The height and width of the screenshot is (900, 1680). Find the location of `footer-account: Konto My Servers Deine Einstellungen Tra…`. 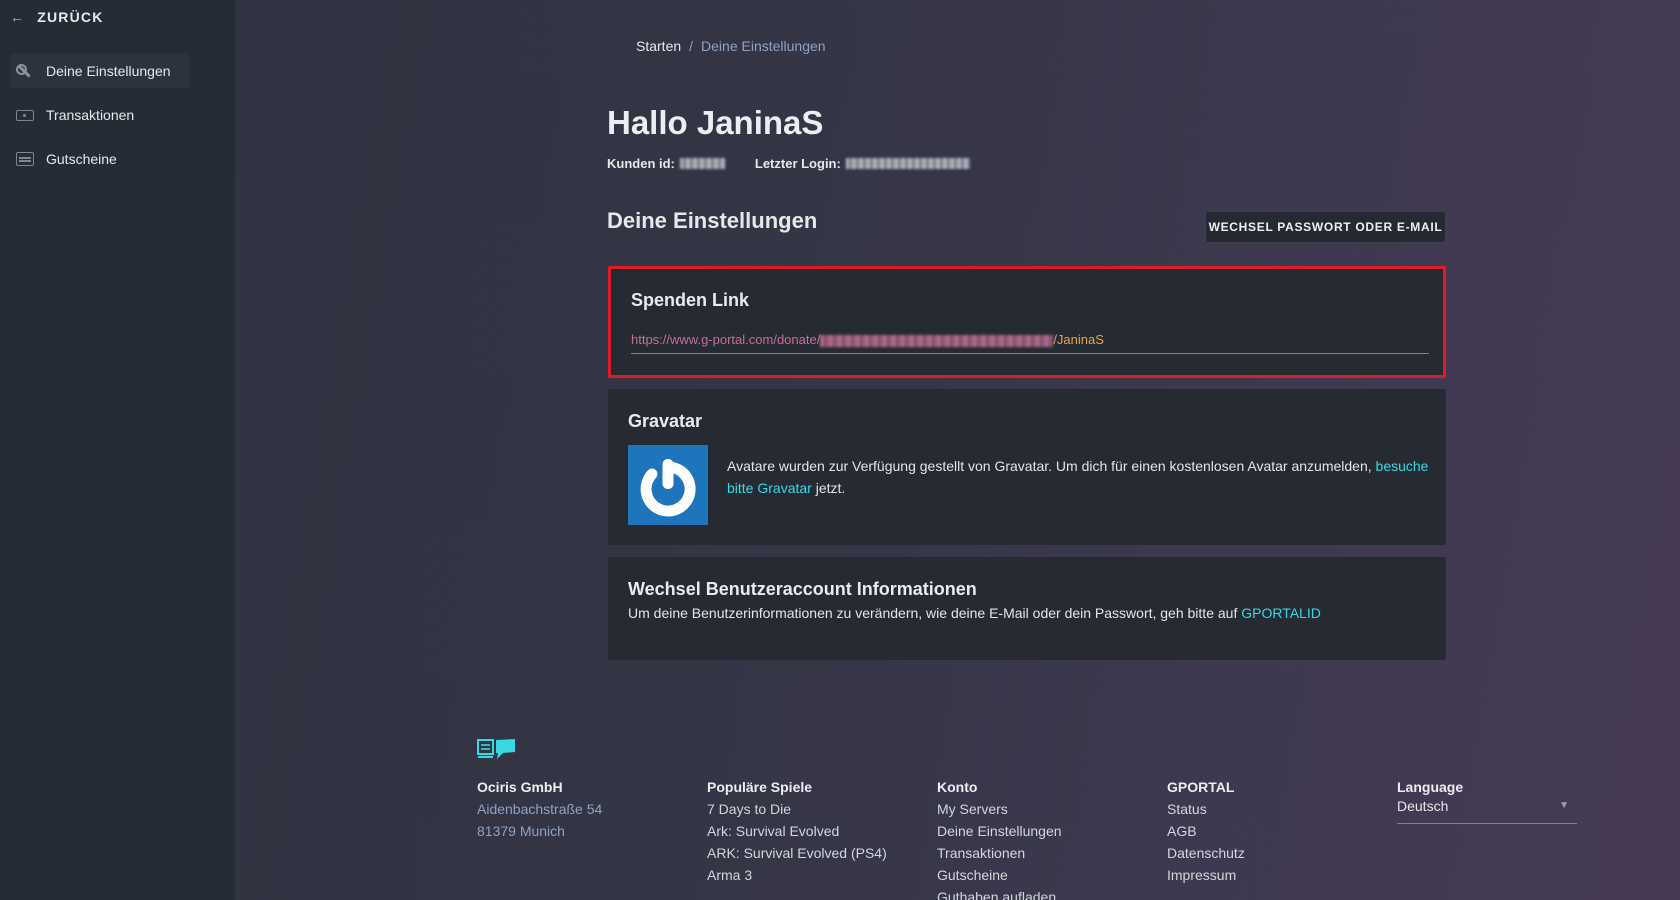

footer-account: Konto My Servers Deine Einstellungen Tra… is located at coordinates (999, 838).